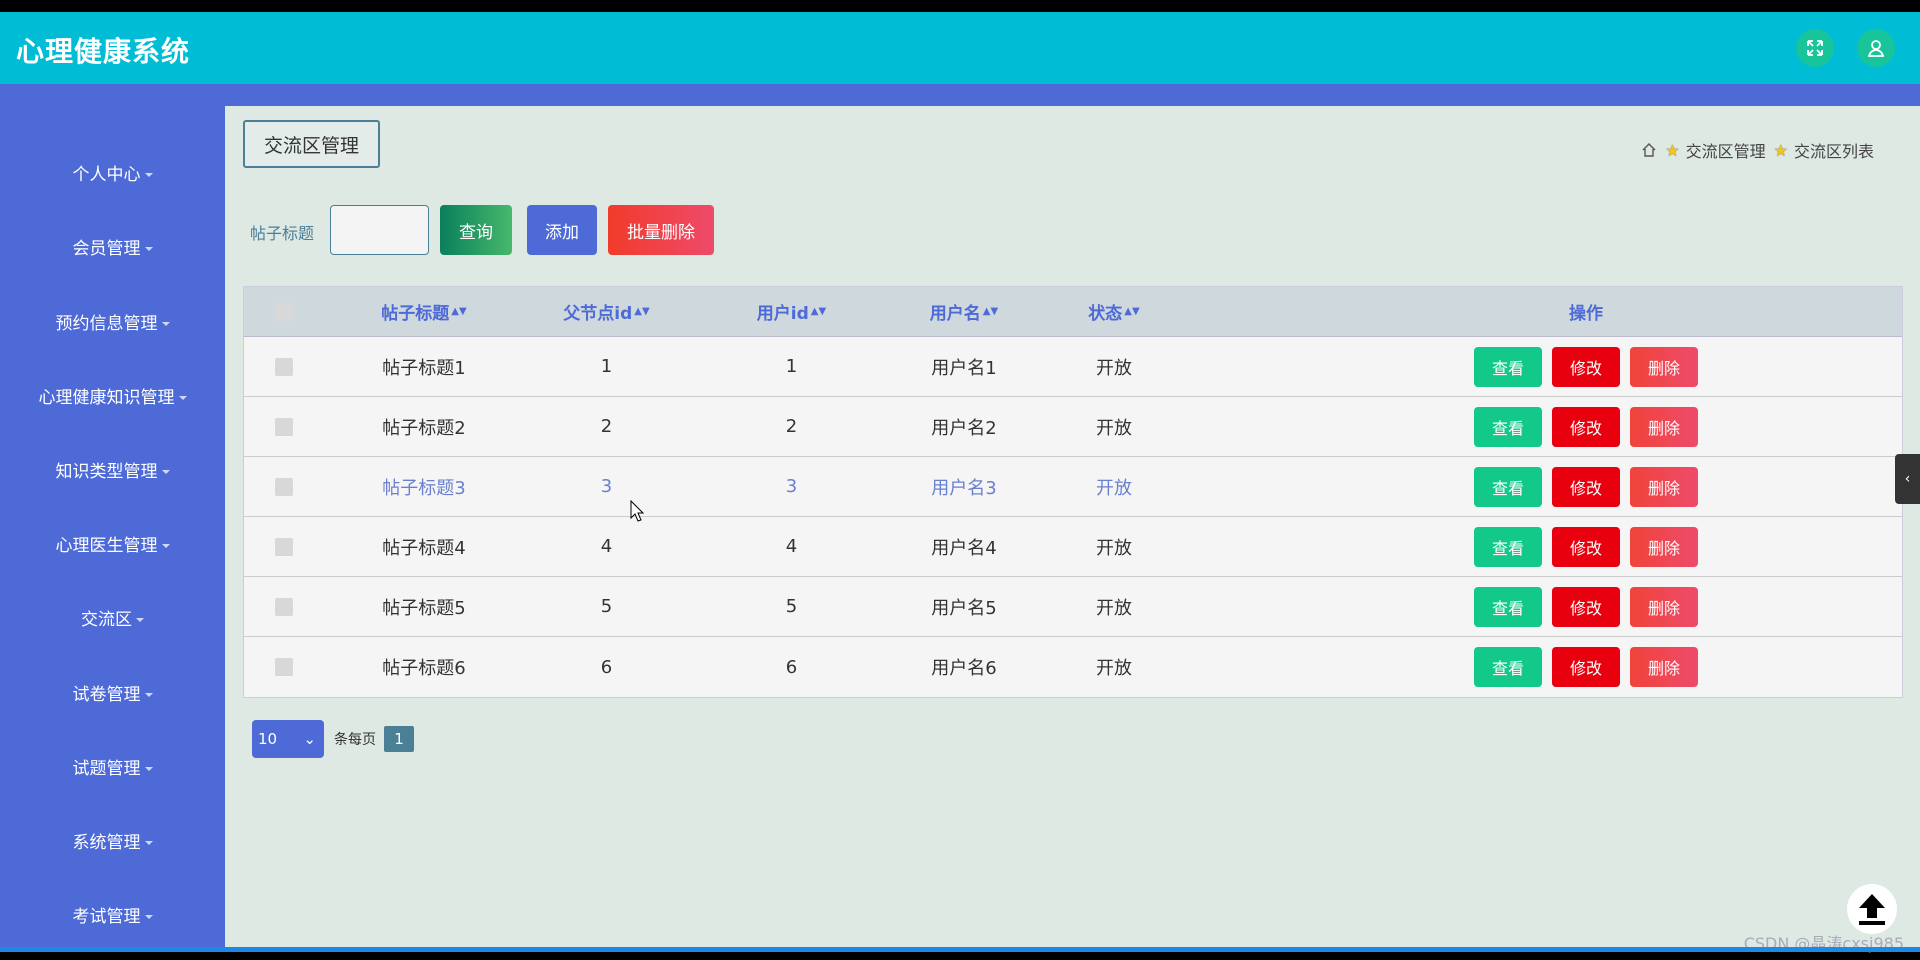  What do you see at coordinates (1073, 667) in the screenshot?
I see `table-row: 帖子标题6 6 6 用户名6 开放 查看 修改 删除` at bounding box center [1073, 667].